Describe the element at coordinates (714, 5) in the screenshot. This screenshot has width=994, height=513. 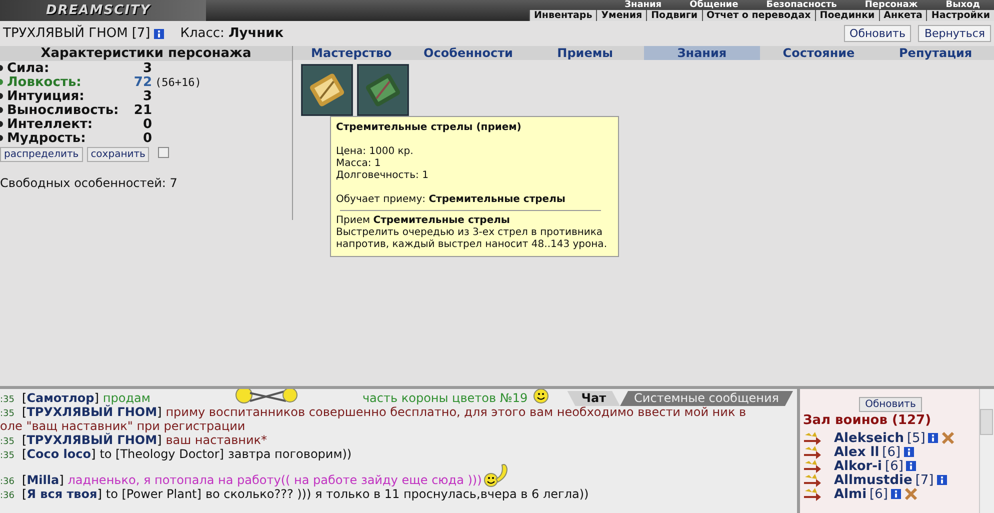
I see `menu-link: Общение` at that location.